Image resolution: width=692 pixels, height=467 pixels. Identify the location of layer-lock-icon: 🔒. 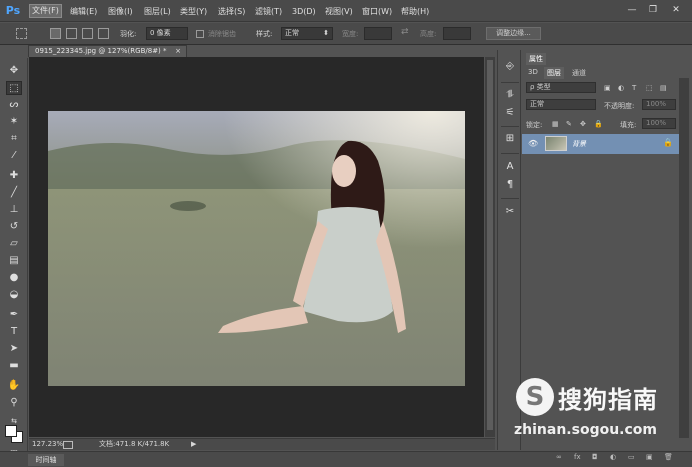
(668, 142).